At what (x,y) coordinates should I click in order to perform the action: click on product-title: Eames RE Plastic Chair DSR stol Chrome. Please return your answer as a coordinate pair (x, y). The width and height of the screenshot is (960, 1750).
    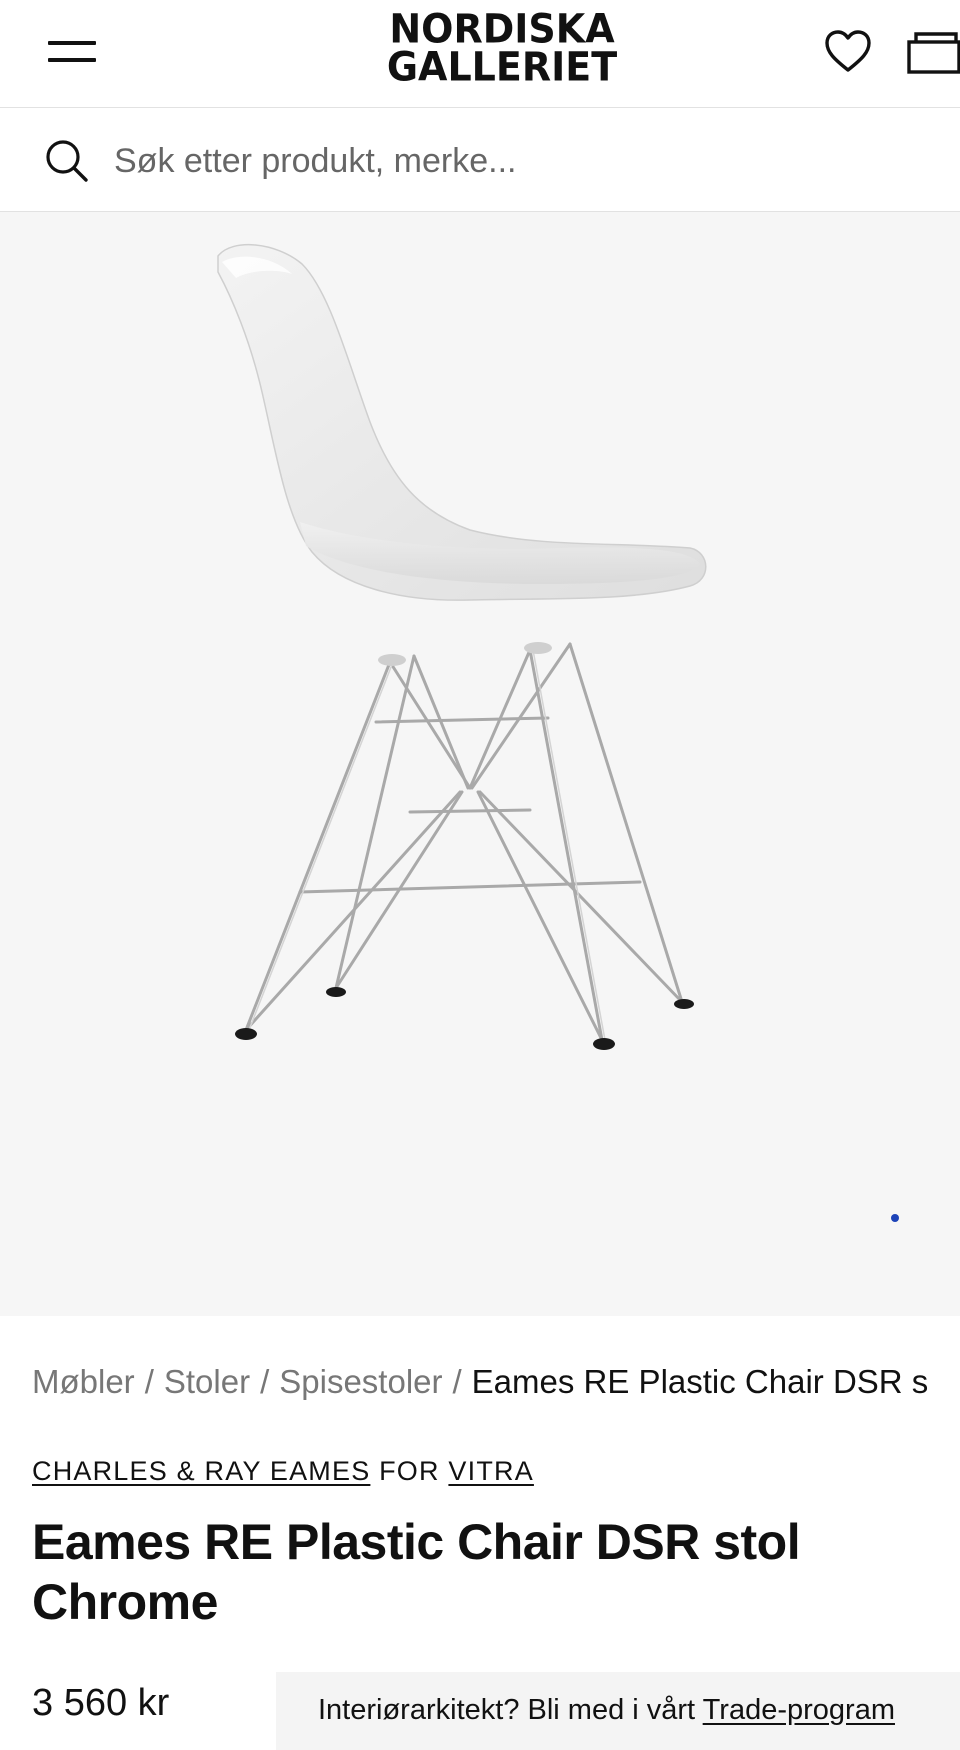
    Looking at the image, I should click on (416, 1572).